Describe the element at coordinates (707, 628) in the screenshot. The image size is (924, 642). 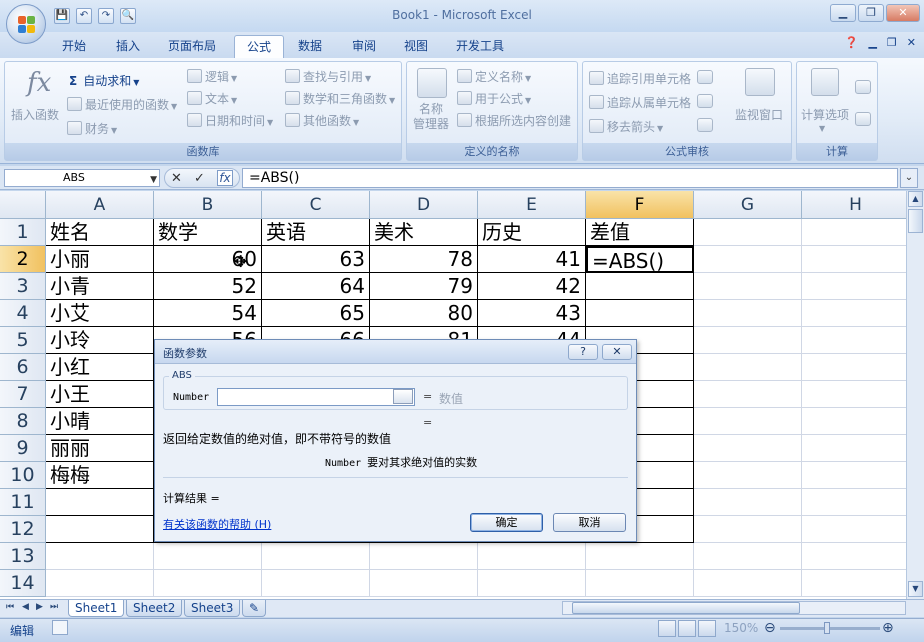
I see `page-break-view-icon` at that location.